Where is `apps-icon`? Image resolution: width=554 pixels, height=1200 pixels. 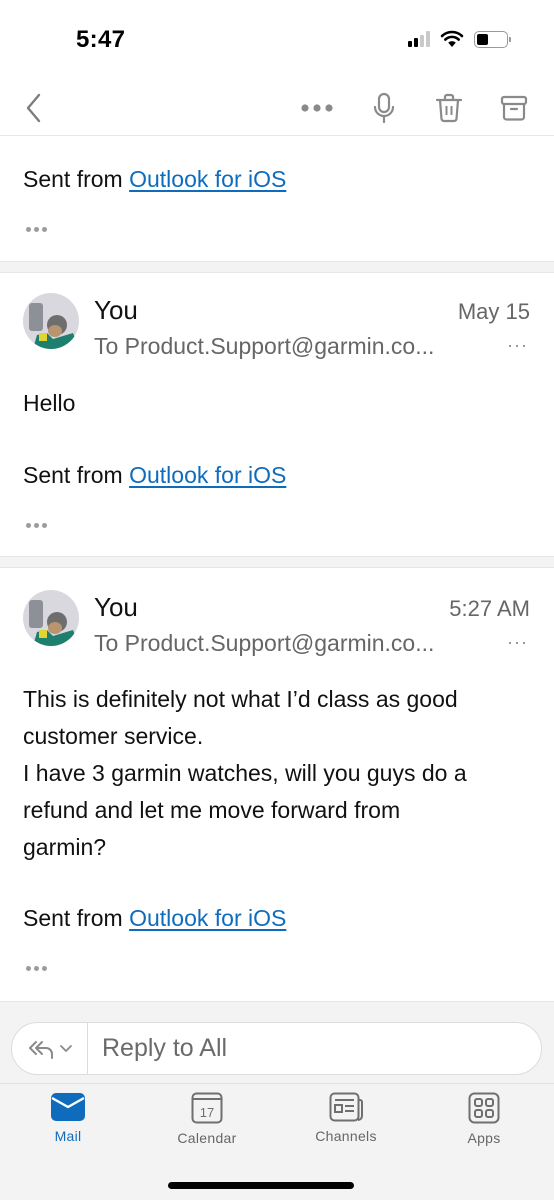 apps-icon is located at coordinates (484, 1108).